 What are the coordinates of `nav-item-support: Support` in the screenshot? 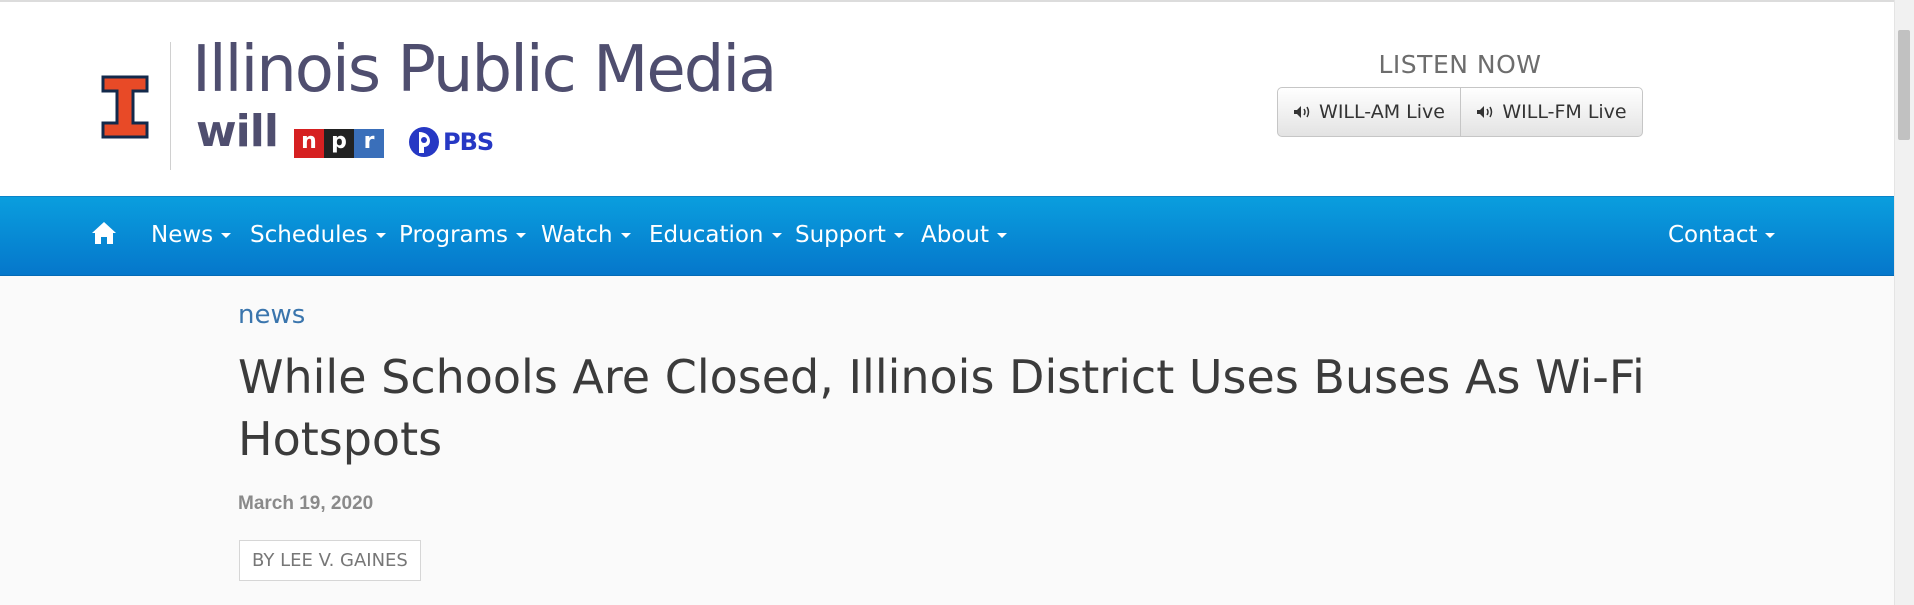 It's located at (849, 236).